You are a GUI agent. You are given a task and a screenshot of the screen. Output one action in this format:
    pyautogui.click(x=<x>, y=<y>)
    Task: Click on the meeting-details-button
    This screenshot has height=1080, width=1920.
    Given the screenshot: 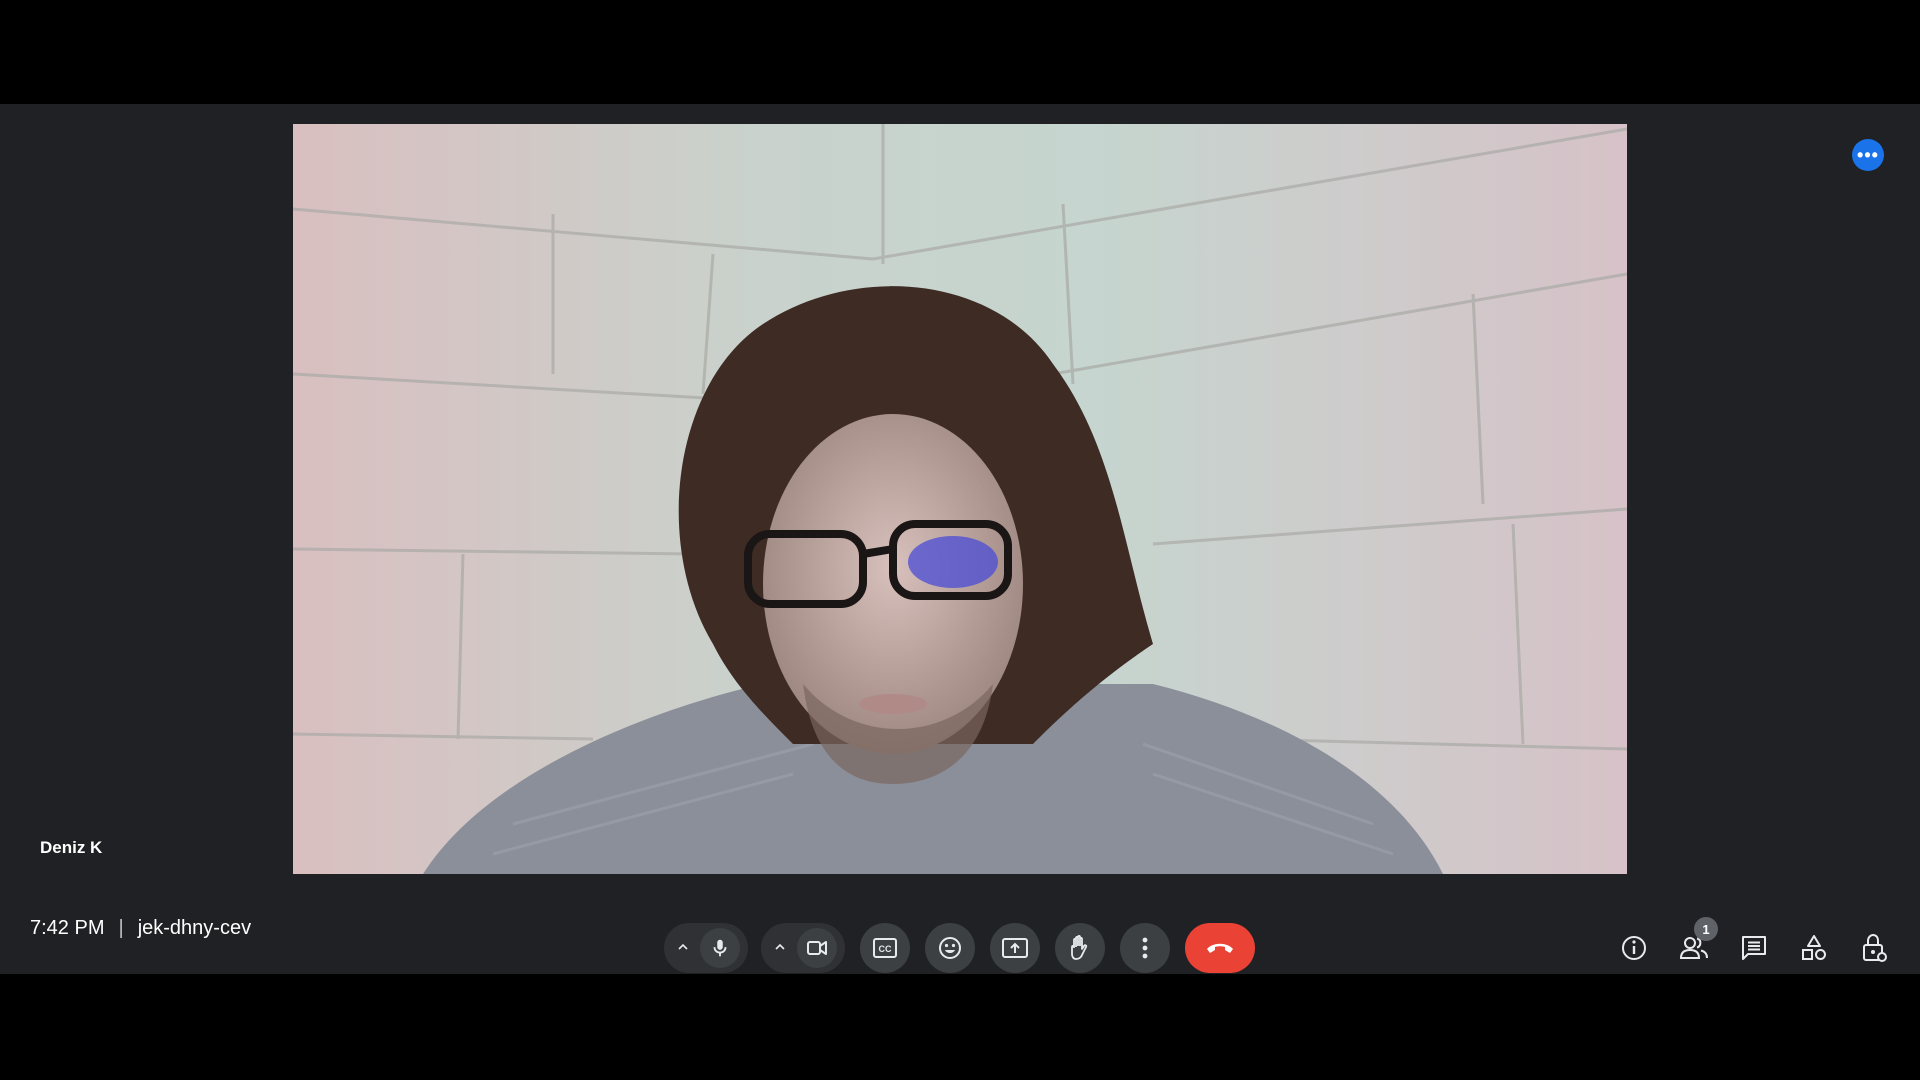 What is the action you would take?
    pyautogui.click(x=1634, y=948)
    